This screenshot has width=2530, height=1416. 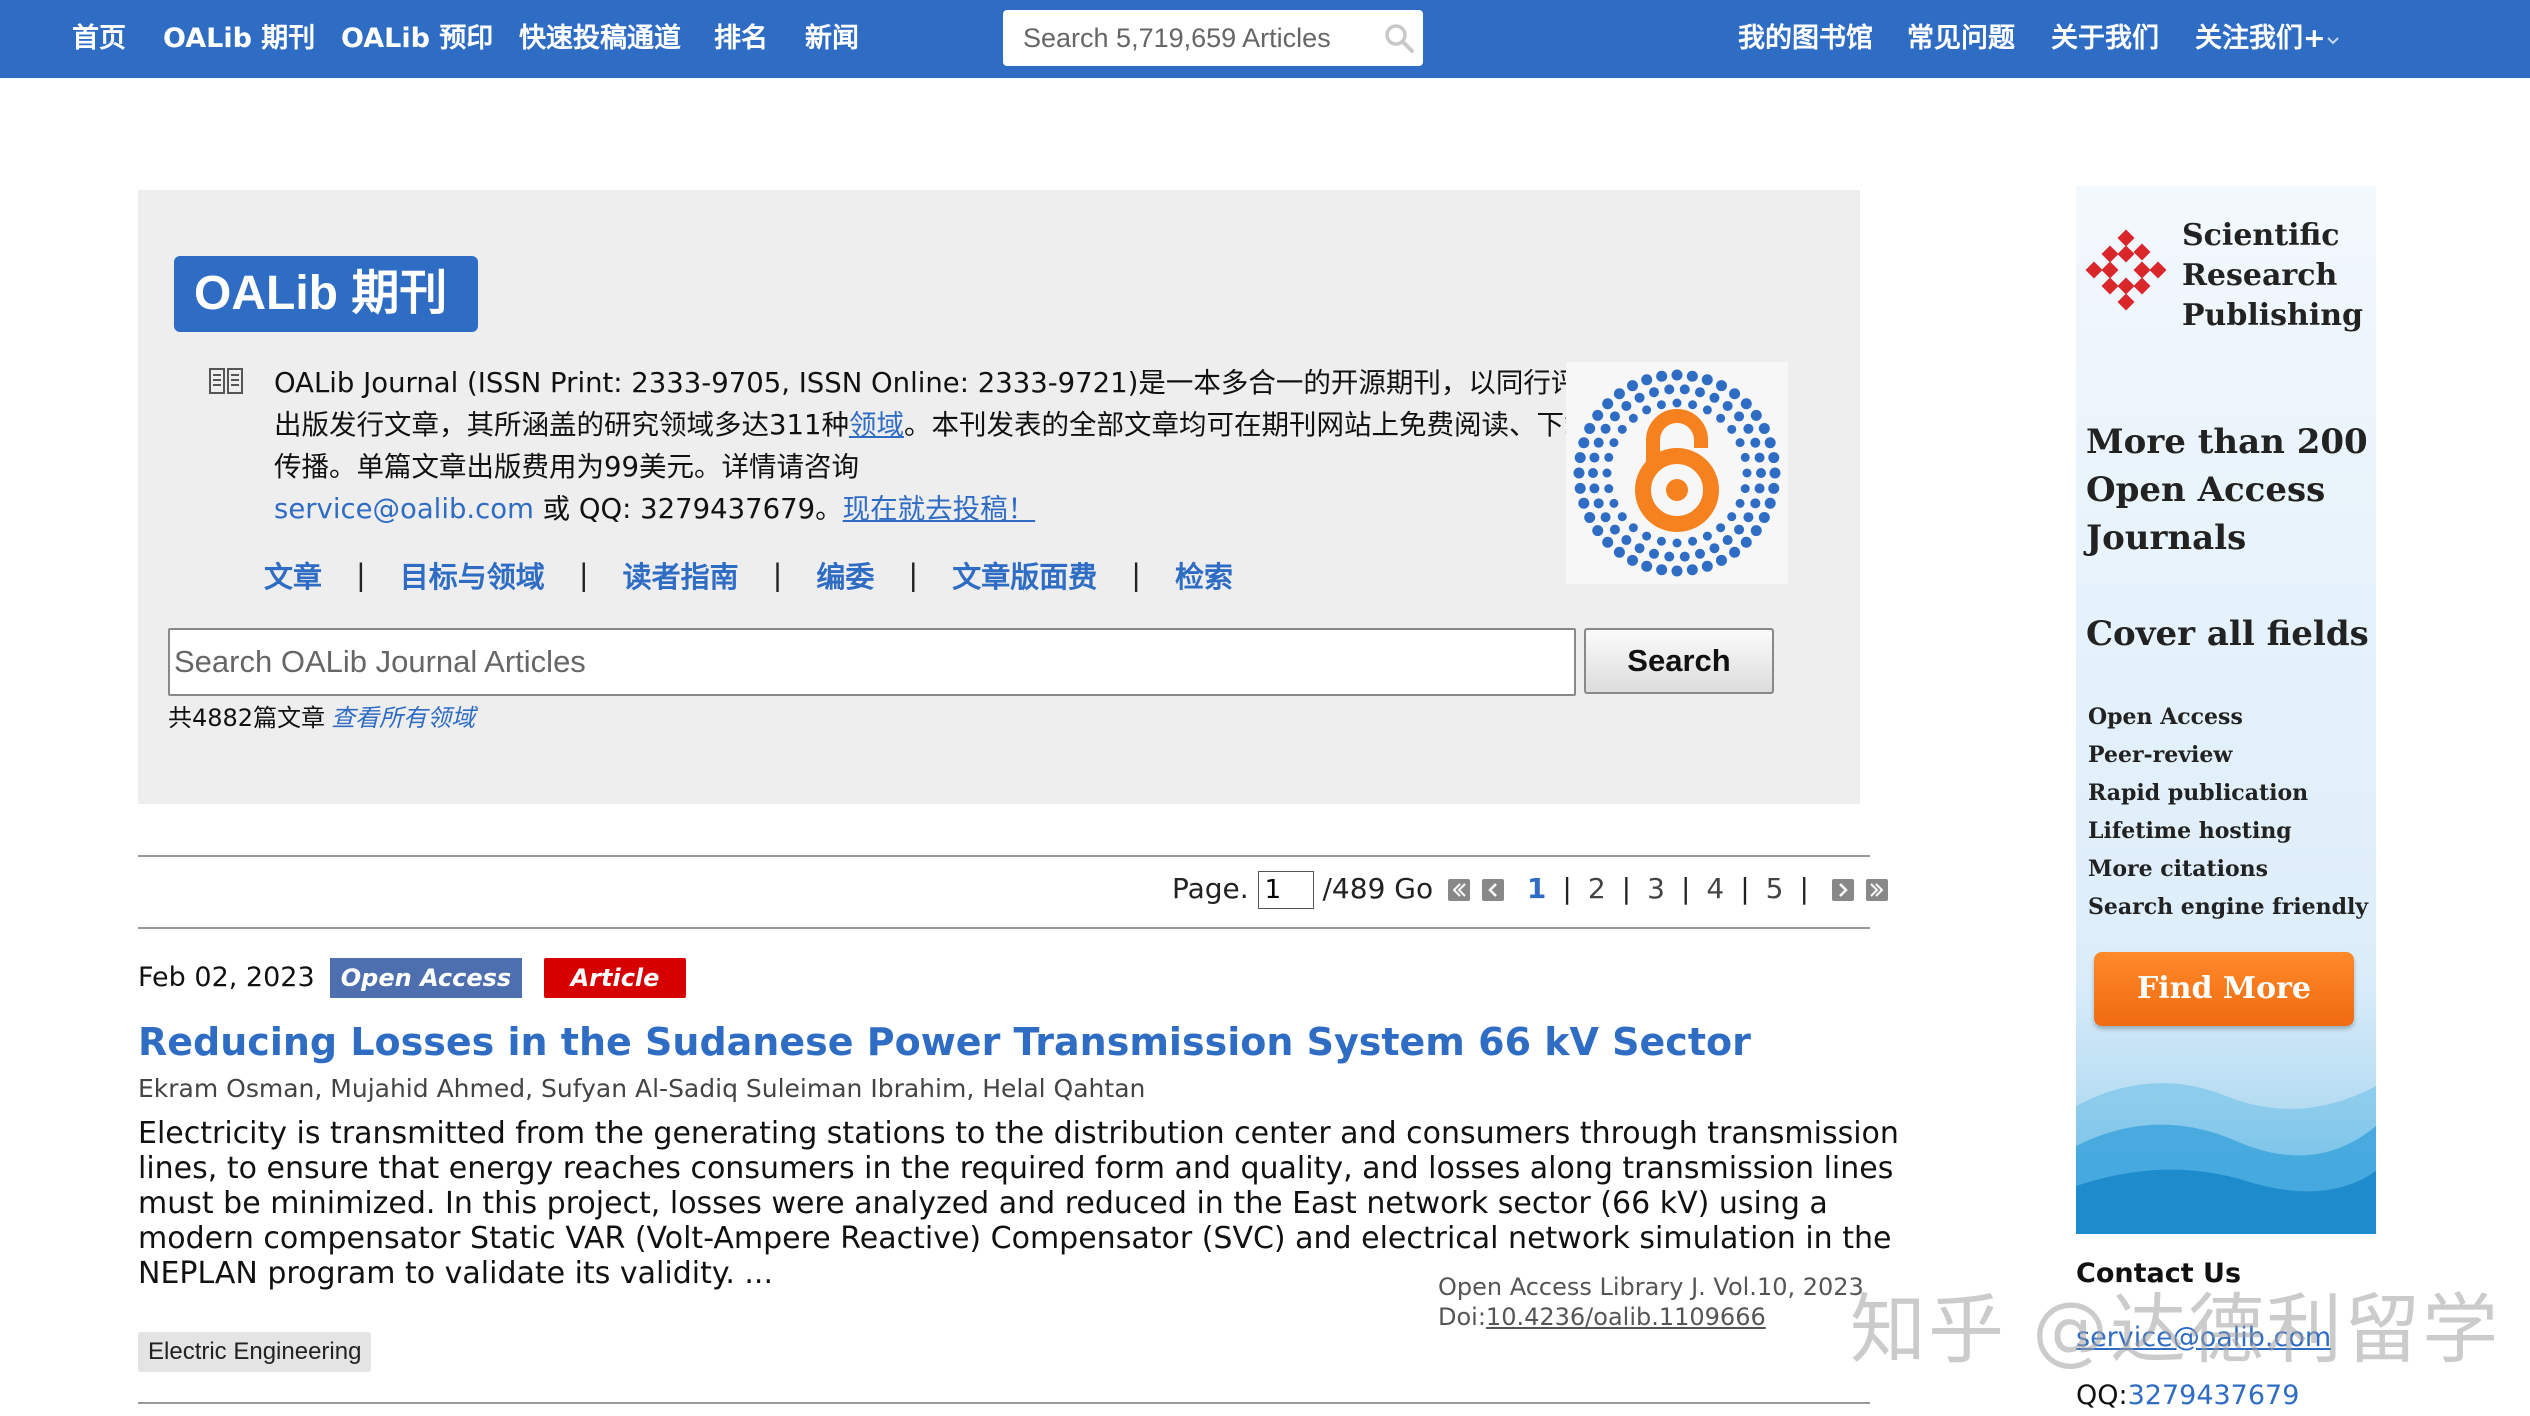 I want to click on nav-my-library: 我的图书馆, so click(x=1805, y=39).